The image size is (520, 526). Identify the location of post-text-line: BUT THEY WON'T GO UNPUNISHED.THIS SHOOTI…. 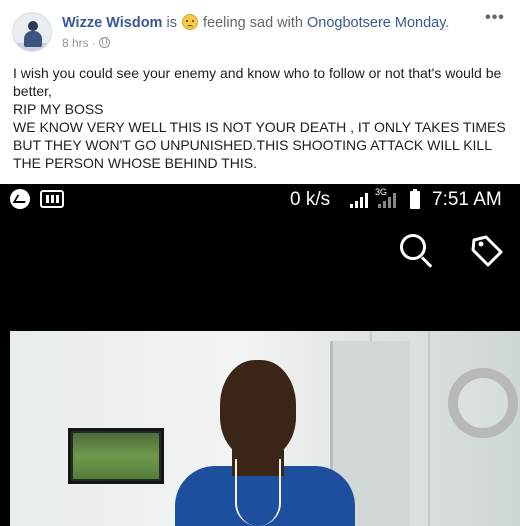
(253, 145).